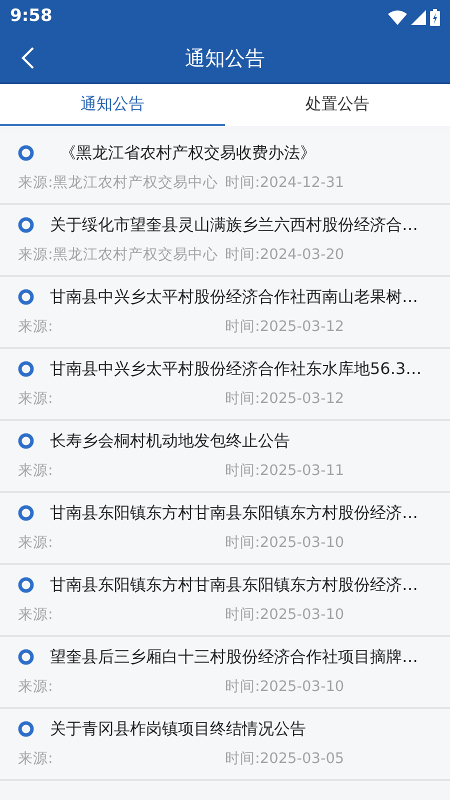  I want to click on tab: 通知公告, so click(112, 105).